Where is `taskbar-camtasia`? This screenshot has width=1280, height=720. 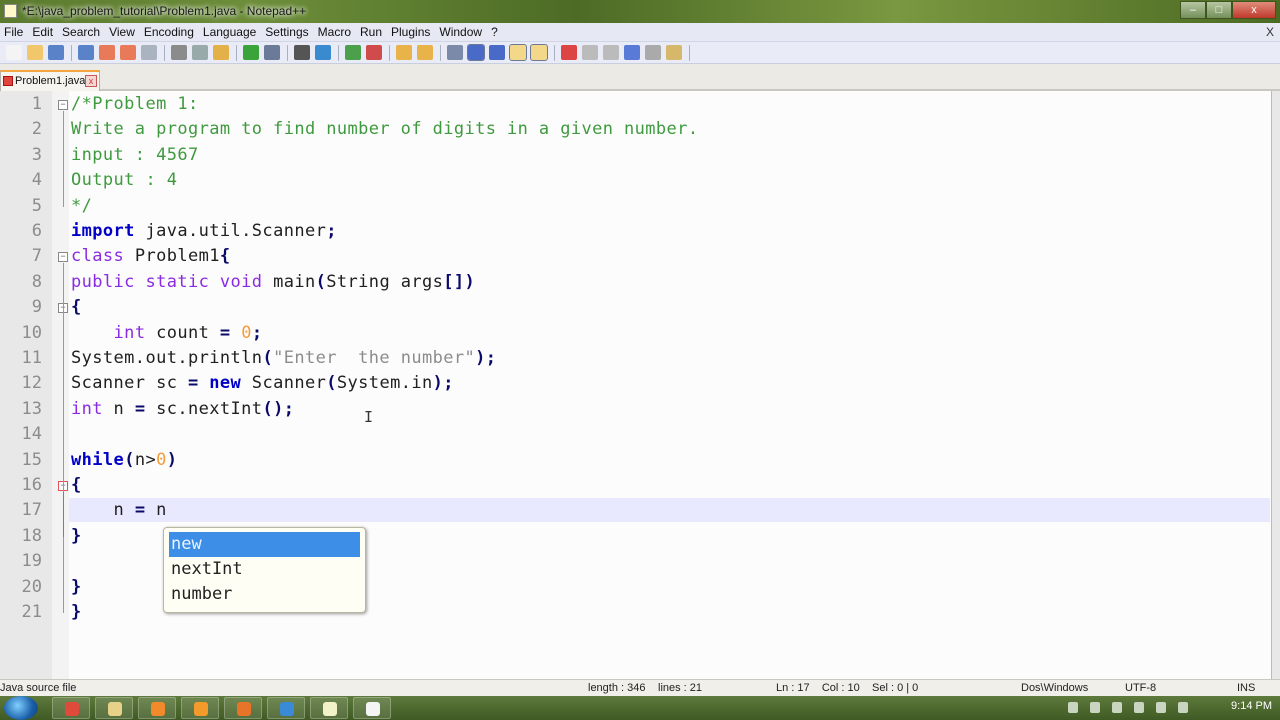 taskbar-camtasia is located at coordinates (372, 708).